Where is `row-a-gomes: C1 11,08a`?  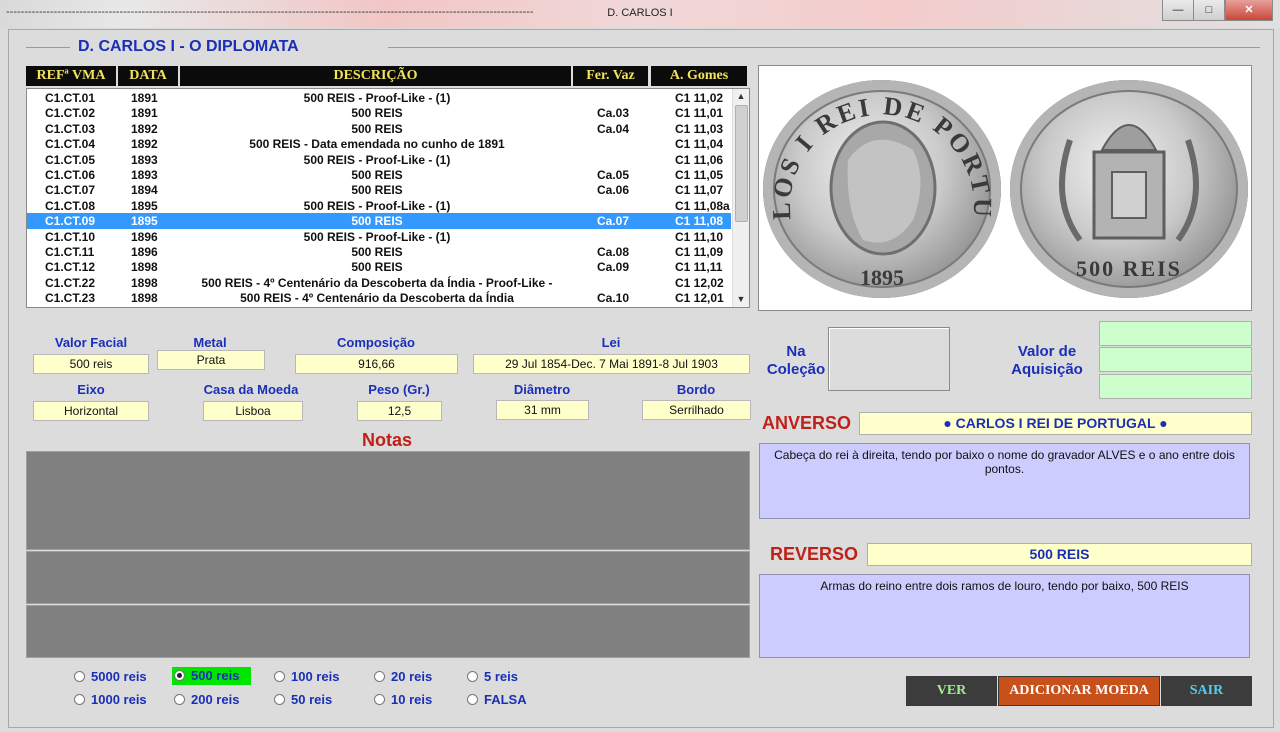
row-a-gomes: C1 11,08a is located at coordinates (702, 205).